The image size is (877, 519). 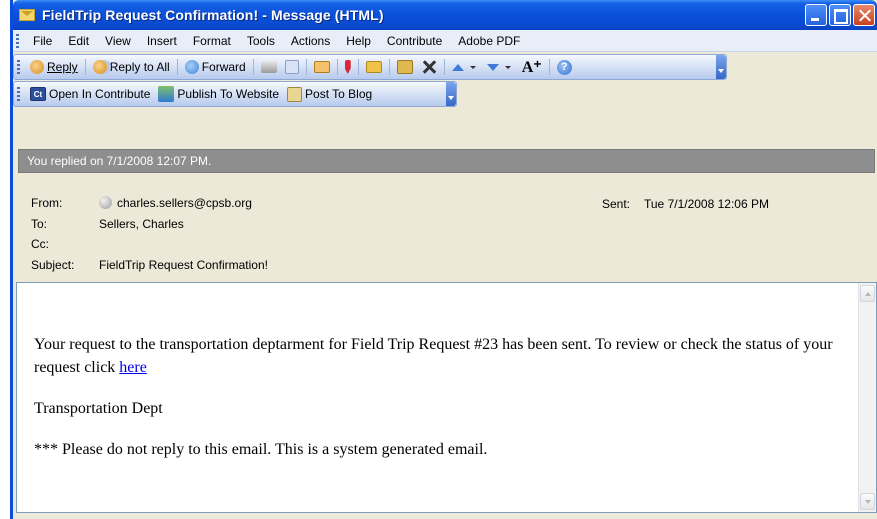 I want to click on blog-icon, so click(x=295, y=94).